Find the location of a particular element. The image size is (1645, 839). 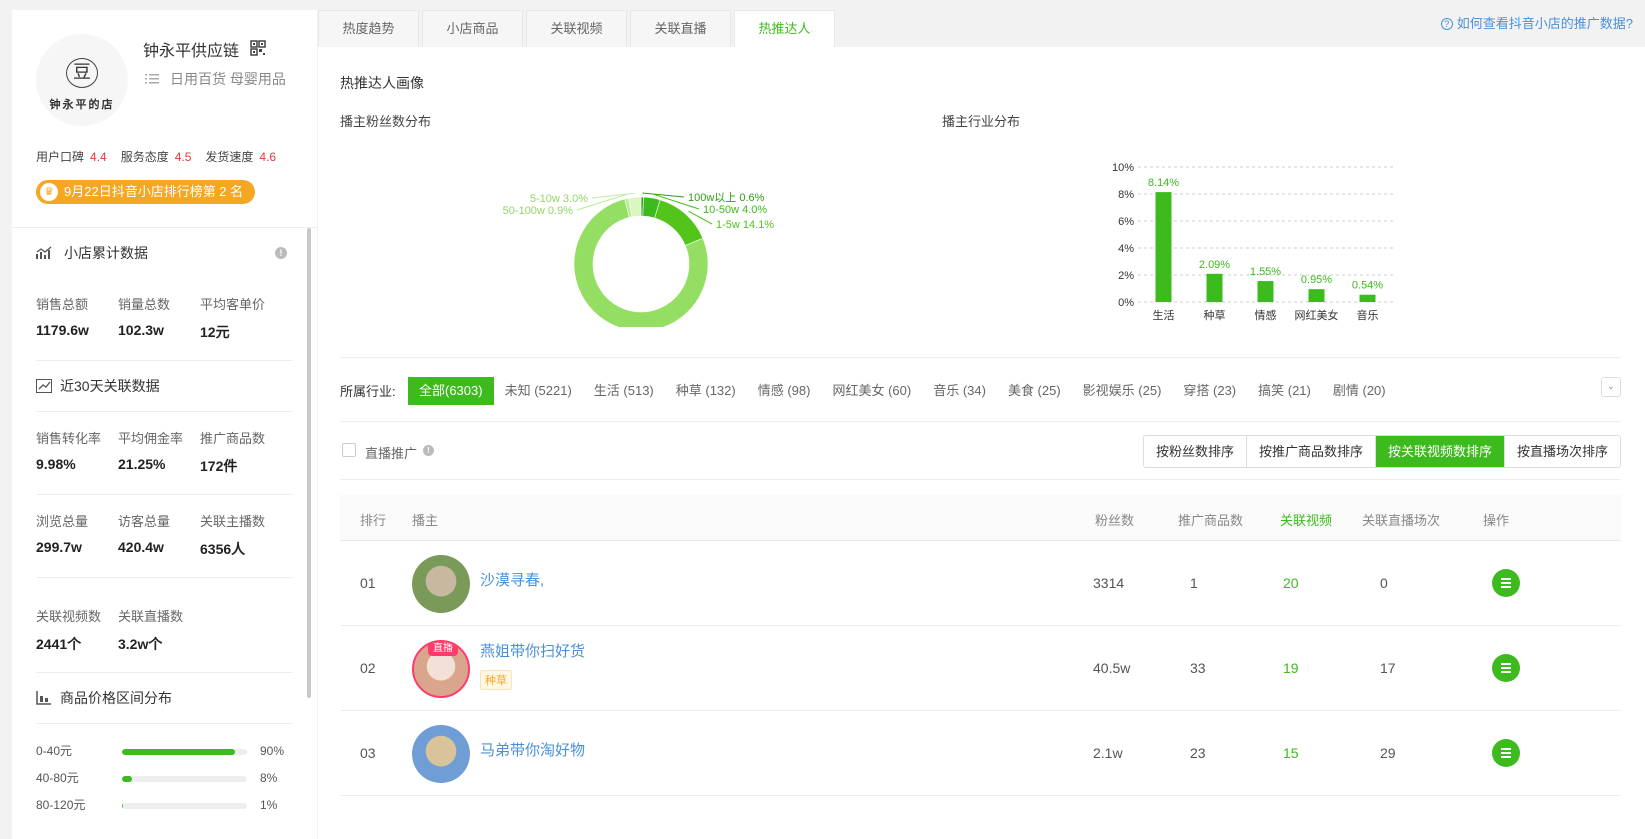

stat-item: 平均客单价 12元 is located at coordinates (233, 318).